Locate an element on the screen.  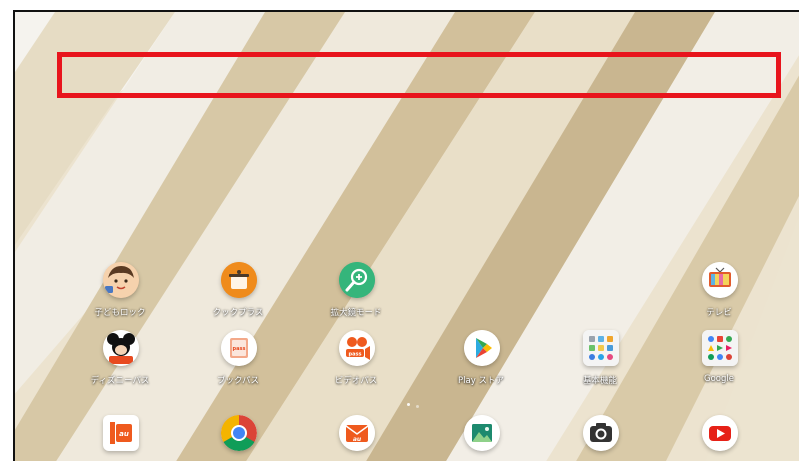
app-cook-plus: クックプラス is located at coordinates (238, 294).